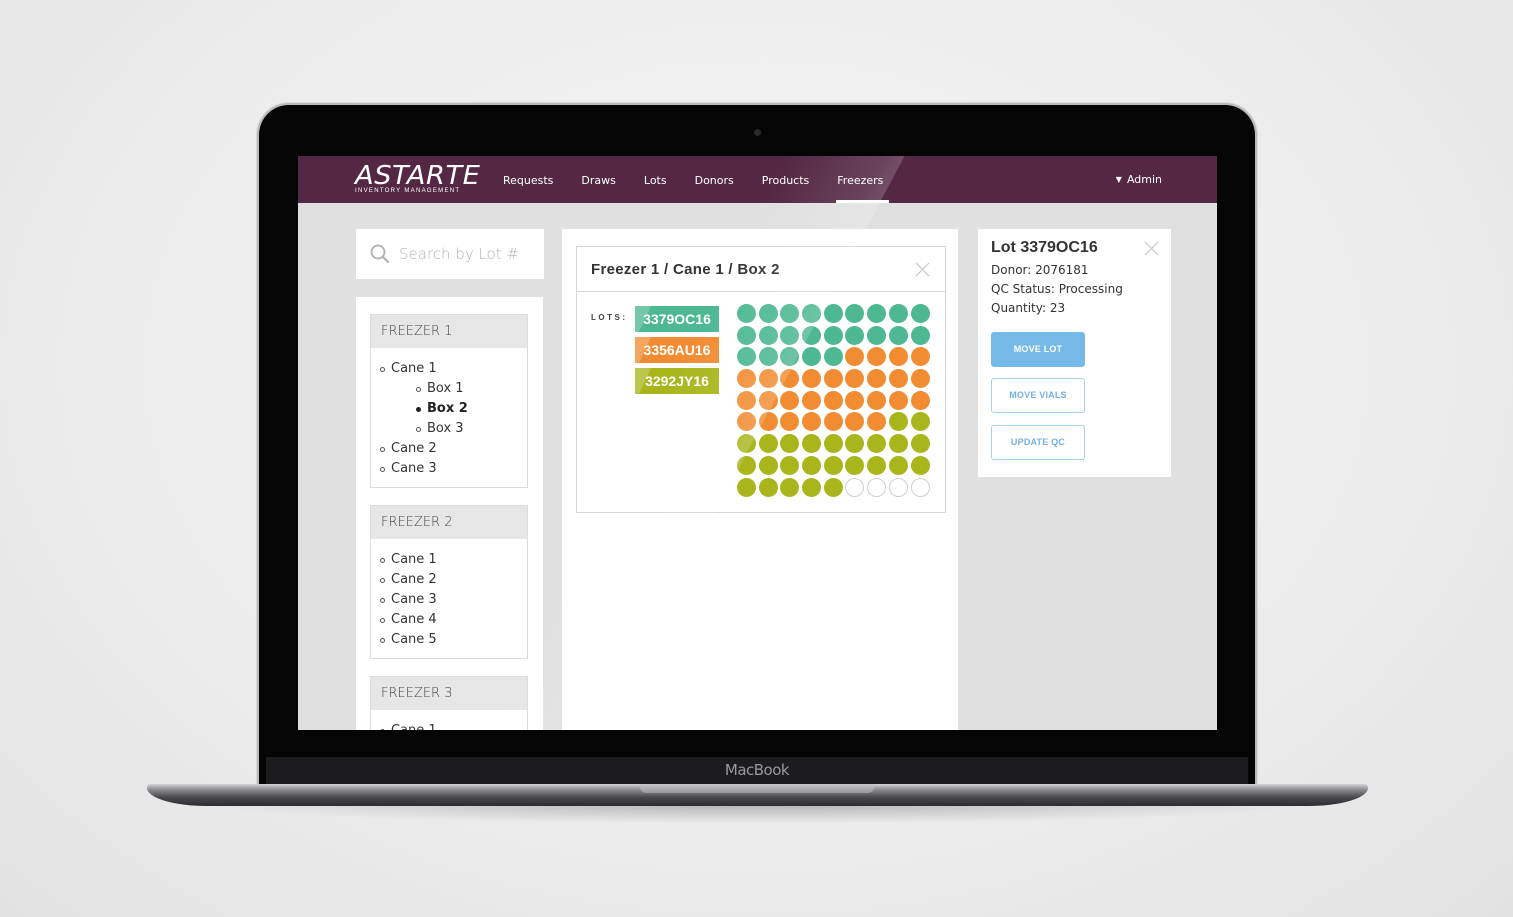  What do you see at coordinates (528, 179) in the screenshot?
I see `nav-requests: Requests` at bounding box center [528, 179].